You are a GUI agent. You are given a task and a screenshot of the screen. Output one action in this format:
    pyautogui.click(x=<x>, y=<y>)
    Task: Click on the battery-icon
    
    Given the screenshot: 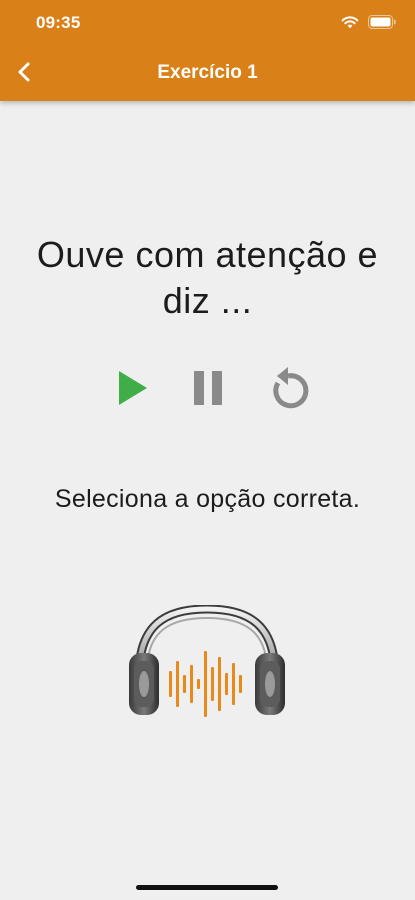 What is the action you would take?
    pyautogui.click(x=382, y=22)
    